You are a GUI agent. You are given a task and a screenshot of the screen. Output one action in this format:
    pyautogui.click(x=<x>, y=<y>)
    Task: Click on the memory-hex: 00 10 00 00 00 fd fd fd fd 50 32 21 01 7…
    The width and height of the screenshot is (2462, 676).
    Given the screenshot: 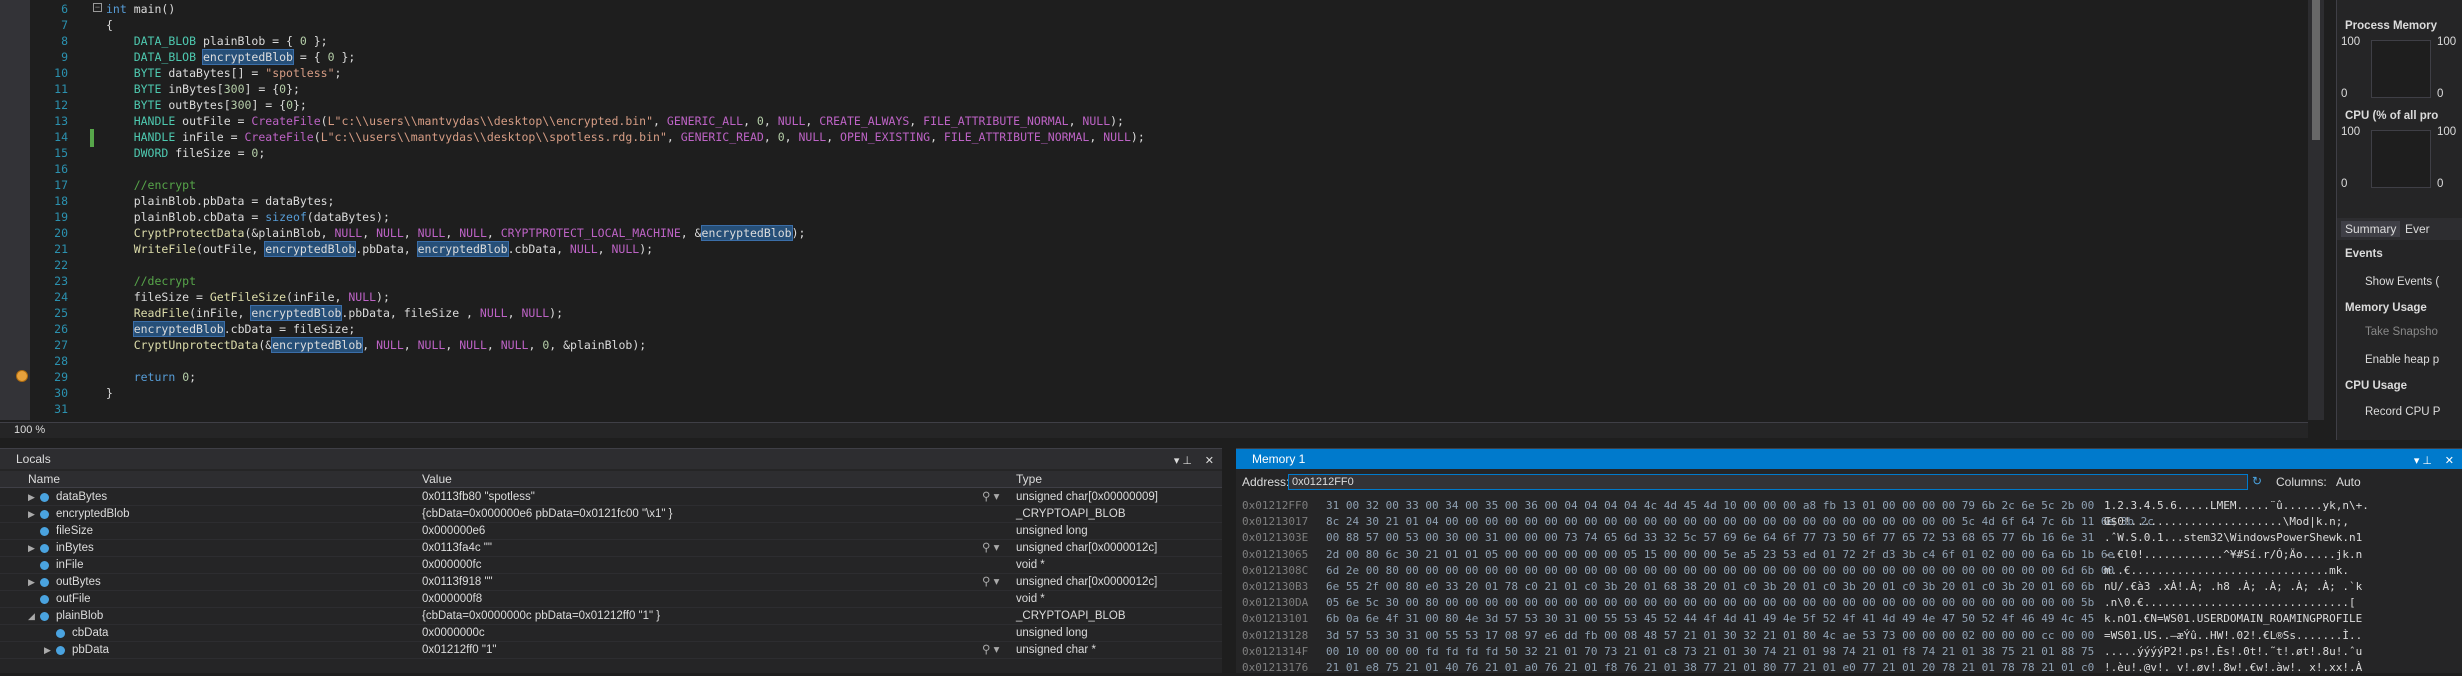 What is the action you would take?
    pyautogui.click(x=1710, y=651)
    